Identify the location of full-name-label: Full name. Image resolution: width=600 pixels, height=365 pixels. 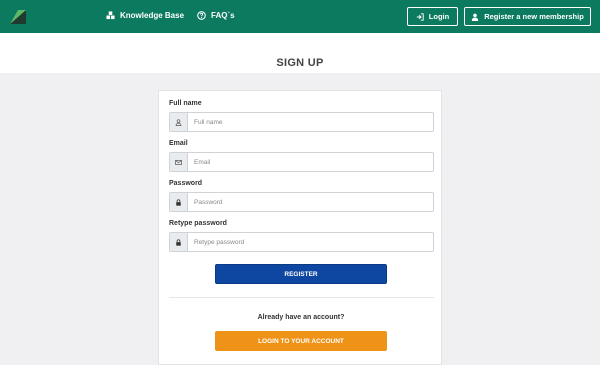
(185, 103).